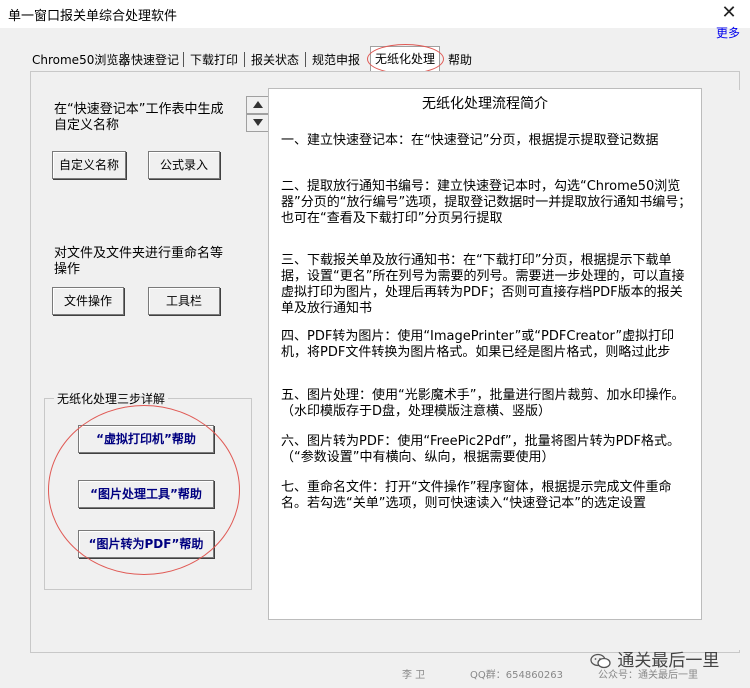 Image resolution: width=750 pixels, height=688 pixels. Describe the element at coordinates (139, 117) in the screenshot. I see `custom-name-description: 在“快速登记本”工作表中生成自定义名称` at that location.